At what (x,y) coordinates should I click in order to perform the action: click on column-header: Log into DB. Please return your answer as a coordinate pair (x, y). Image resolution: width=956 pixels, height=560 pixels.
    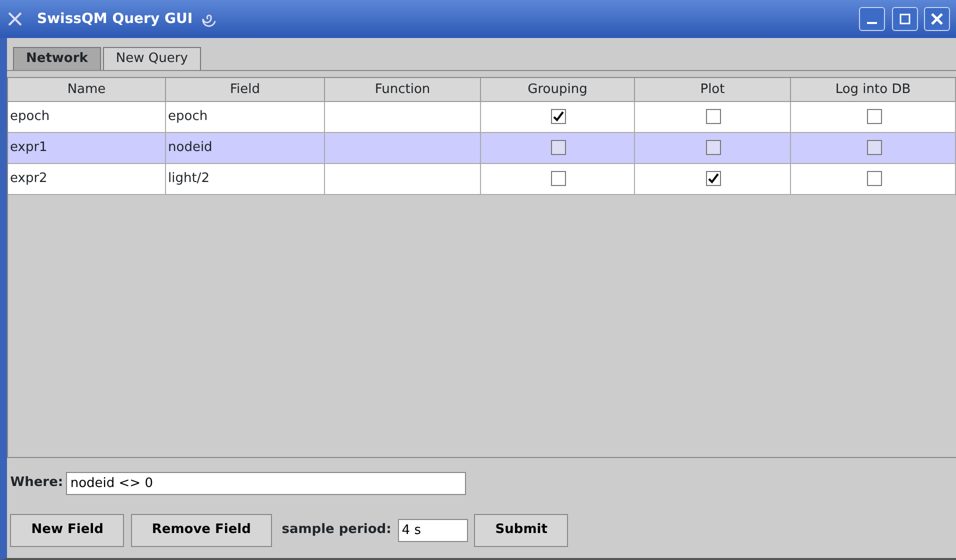
    Looking at the image, I should click on (873, 90).